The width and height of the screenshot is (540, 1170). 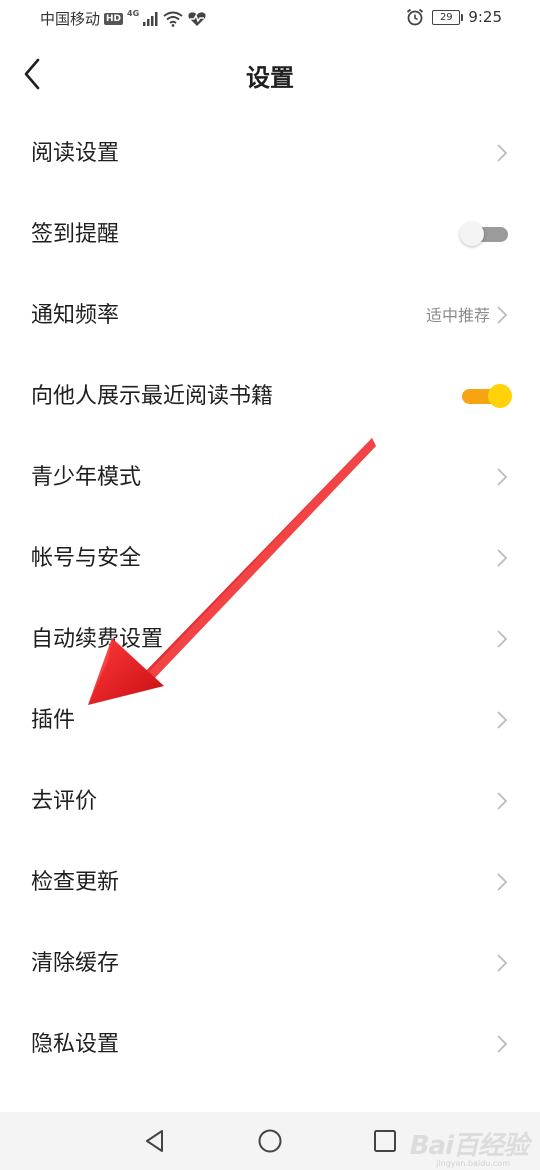 What do you see at coordinates (75, 153) in the screenshot?
I see `setting-label: 阅读设置` at bounding box center [75, 153].